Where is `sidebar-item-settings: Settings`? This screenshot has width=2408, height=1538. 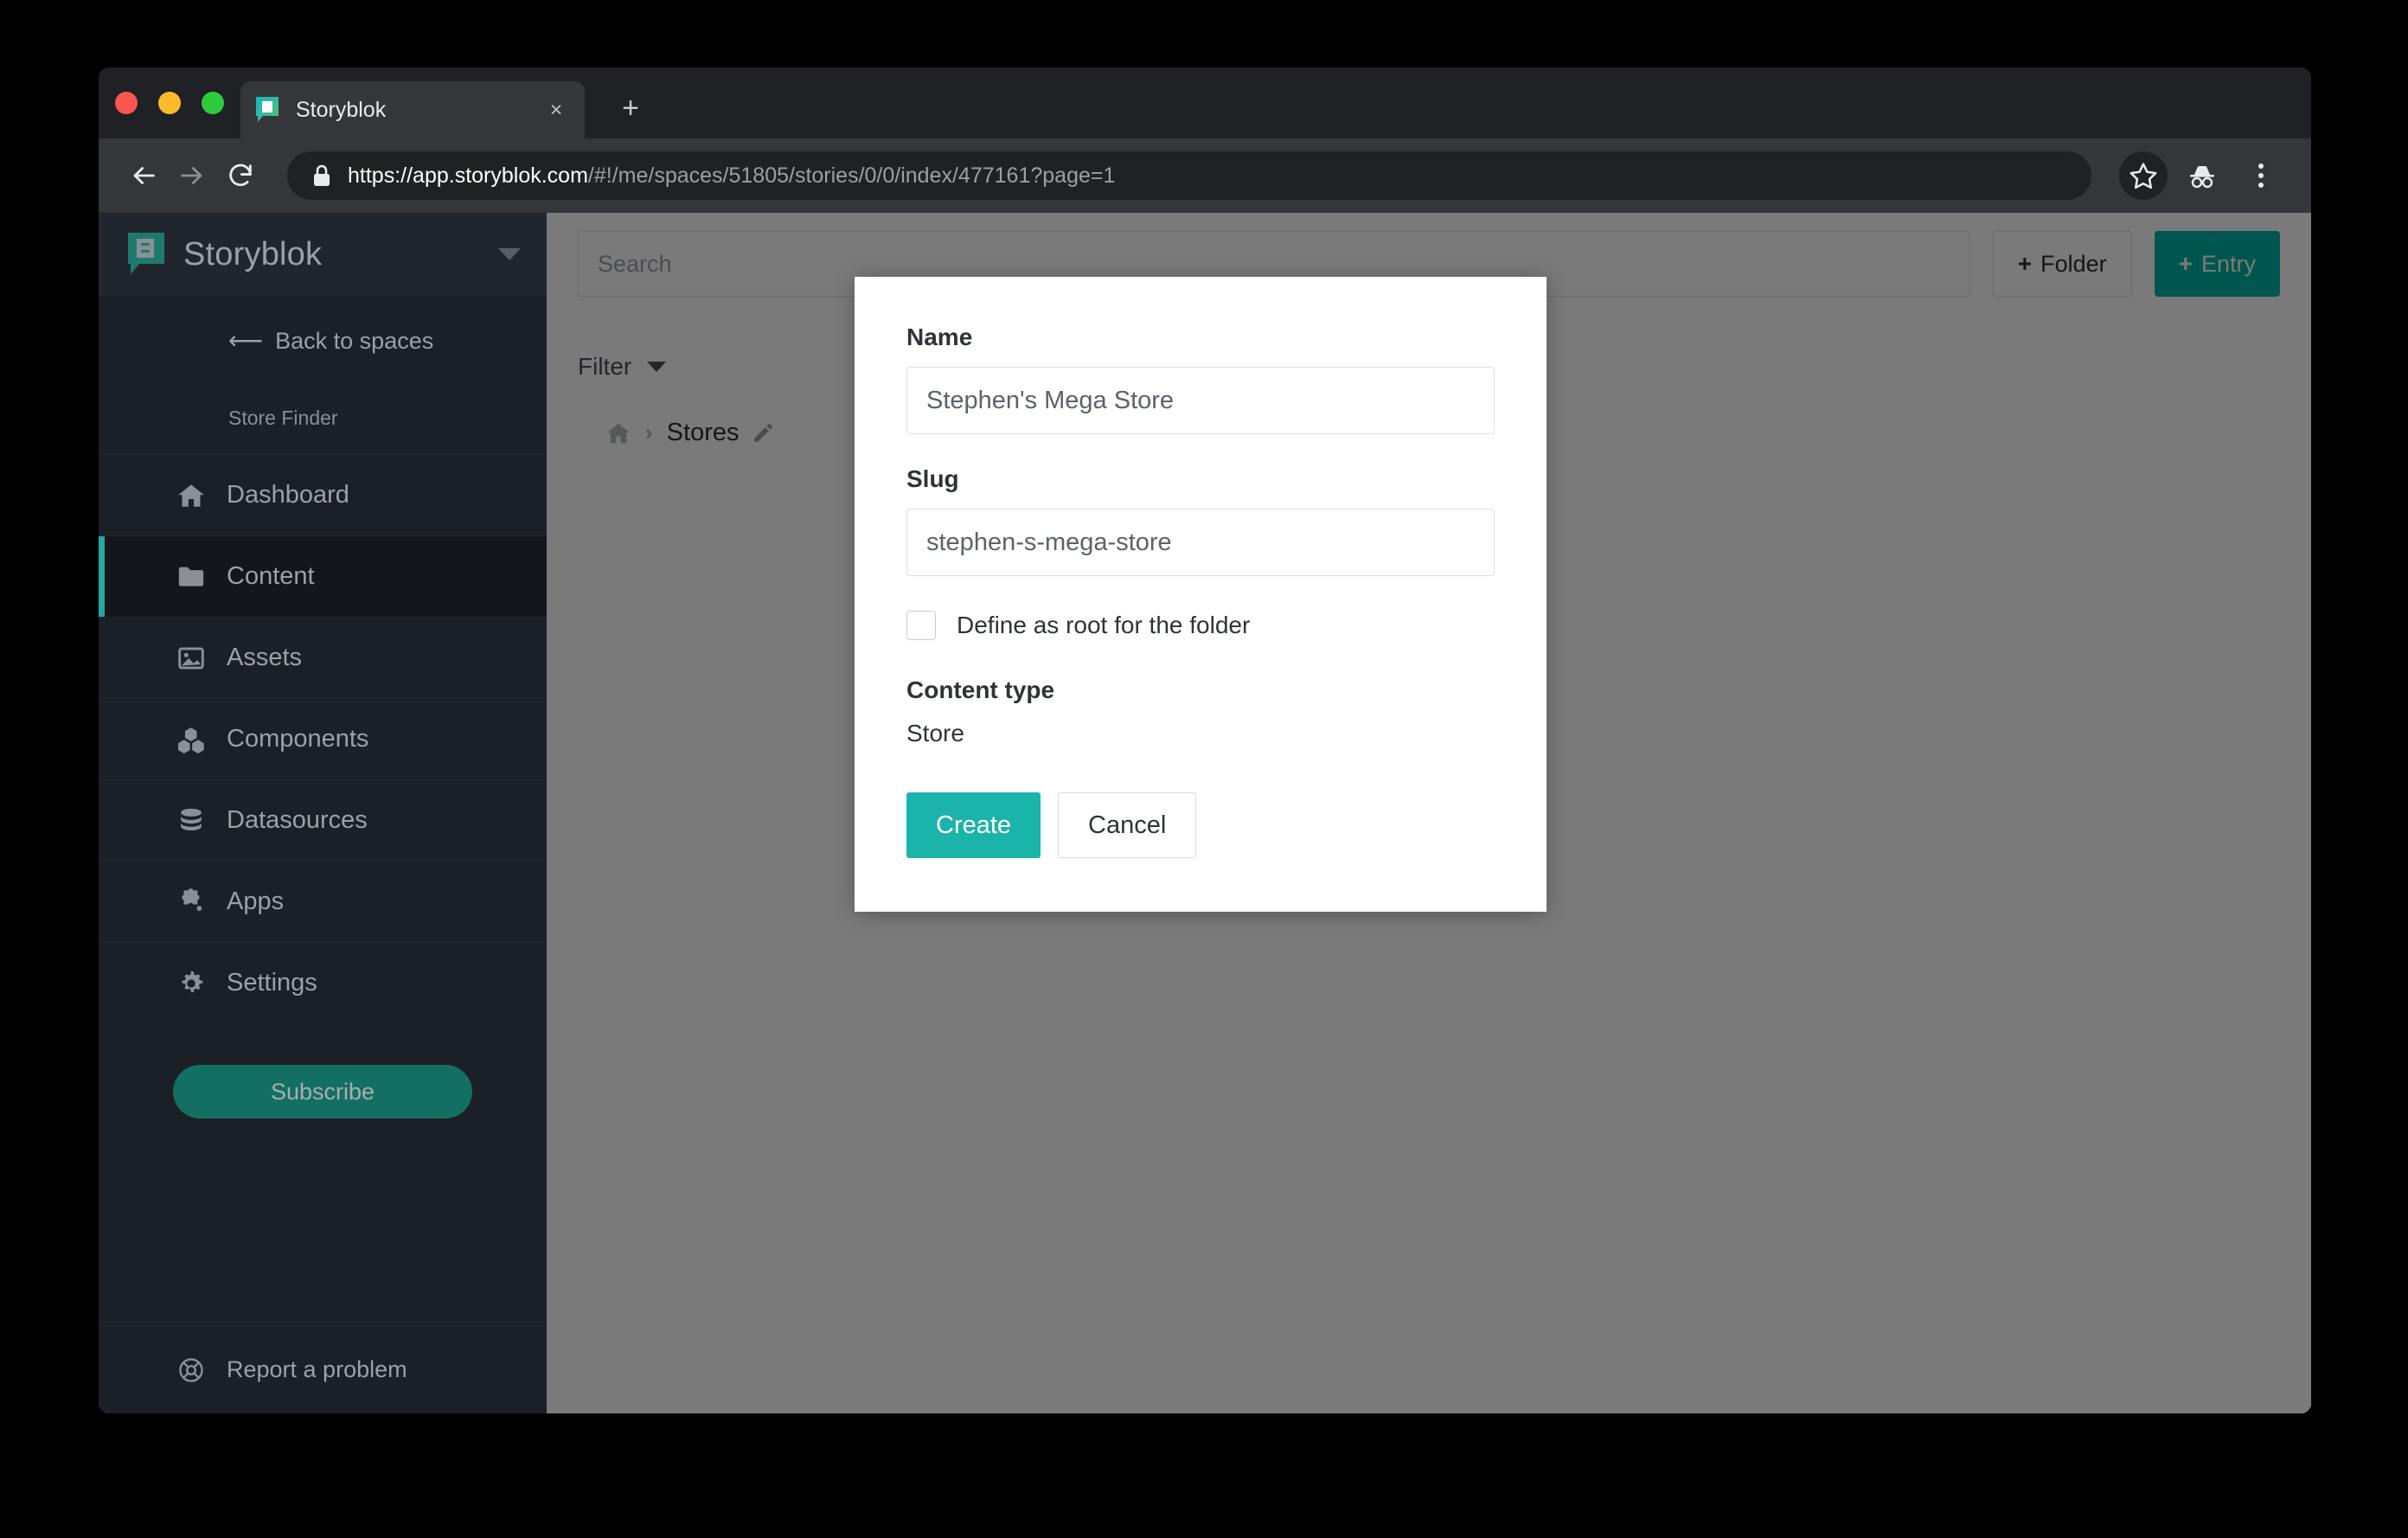
sidebar-item-settings: Settings is located at coordinates (323, 983).